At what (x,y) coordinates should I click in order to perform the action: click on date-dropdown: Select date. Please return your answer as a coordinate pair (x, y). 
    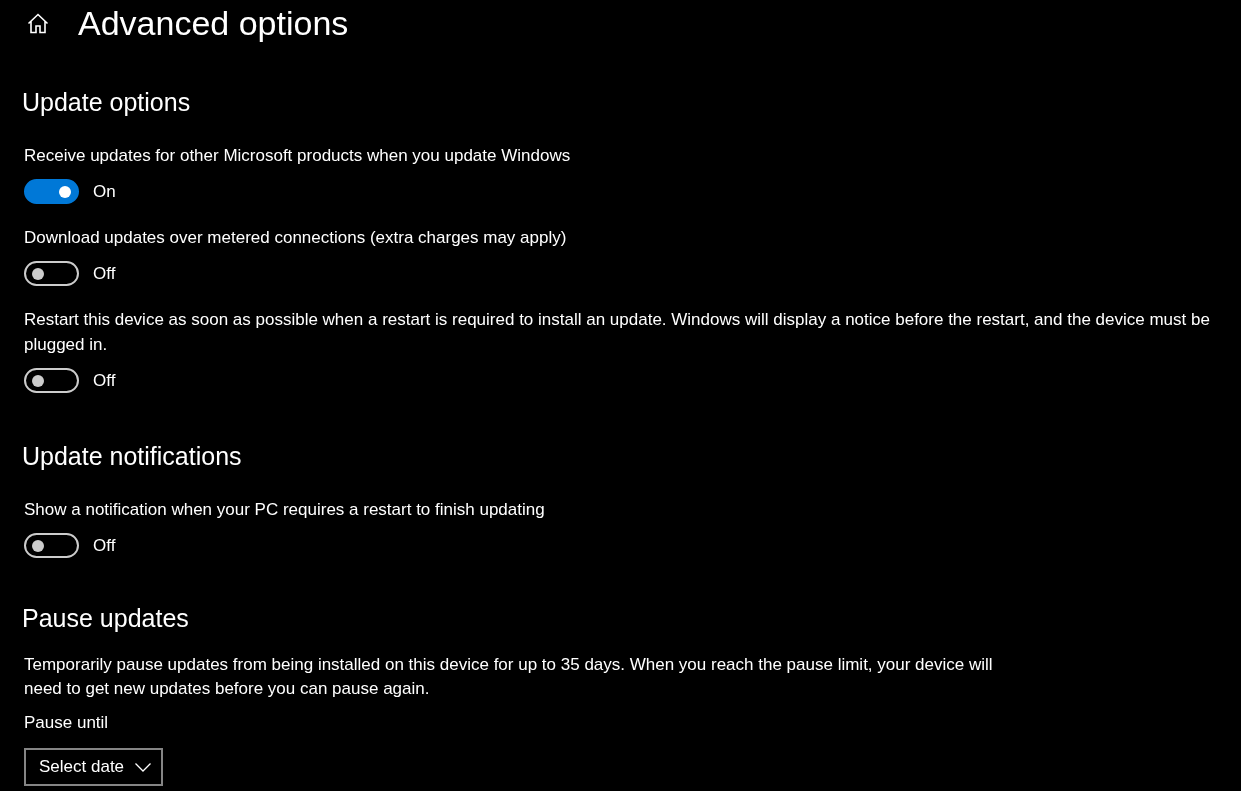
    Looking at the image, I should click on (94, 767).